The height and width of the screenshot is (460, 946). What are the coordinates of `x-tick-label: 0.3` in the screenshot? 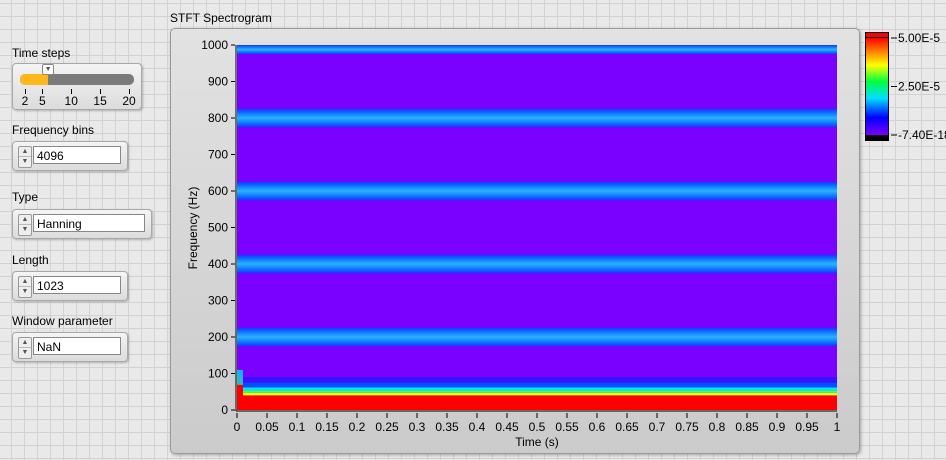 It's located at (417, 427).